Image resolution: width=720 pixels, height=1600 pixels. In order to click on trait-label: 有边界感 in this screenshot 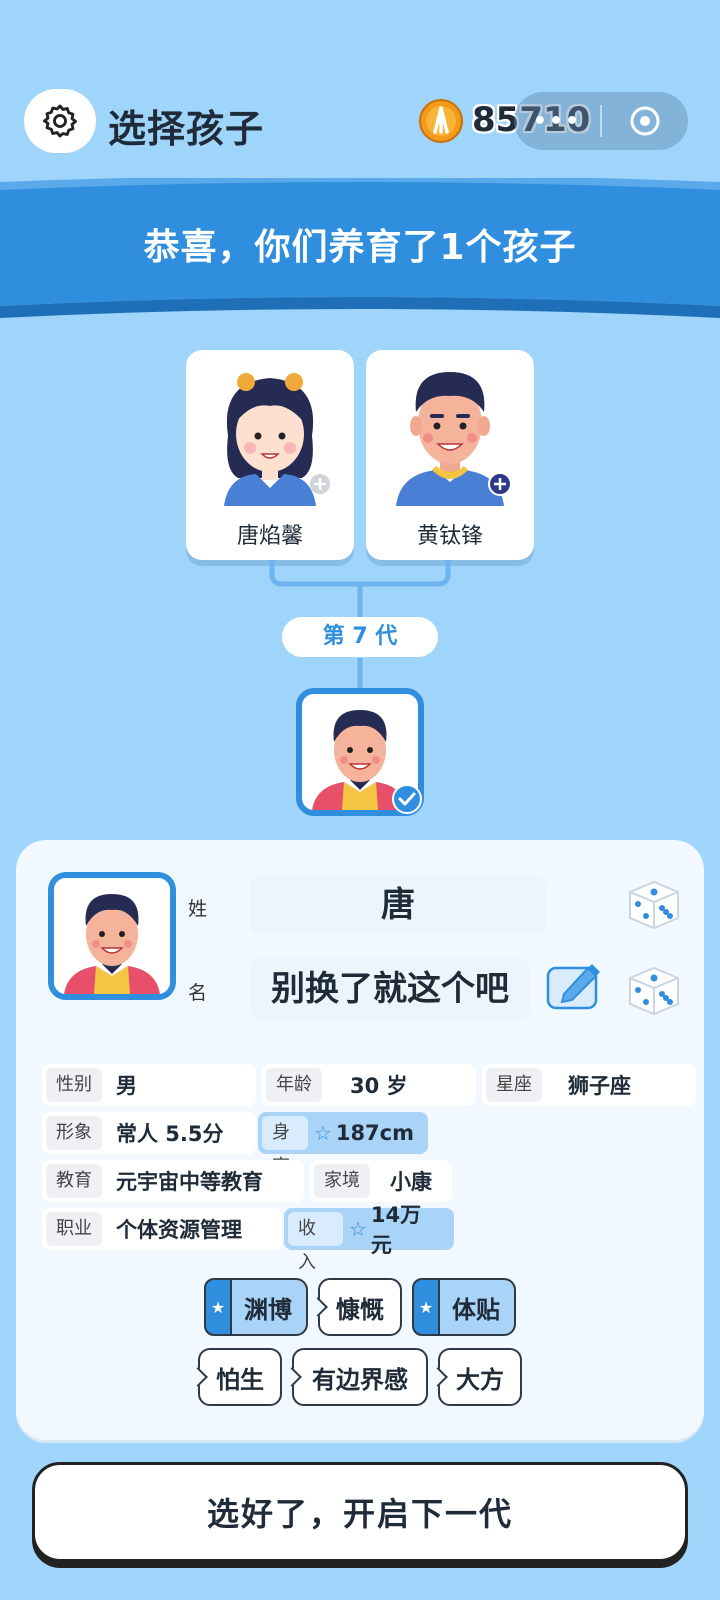, I will do `click(360, 1379)`.